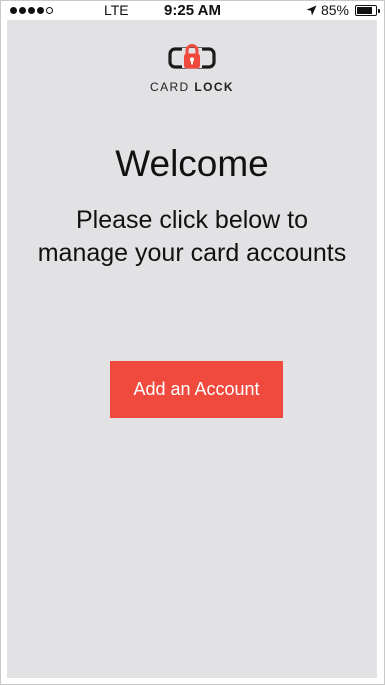  What do you see at coordinates (172, 87) in the screenshot?
I see `logo-text-card: CARD` at bounding box center [172, 87].